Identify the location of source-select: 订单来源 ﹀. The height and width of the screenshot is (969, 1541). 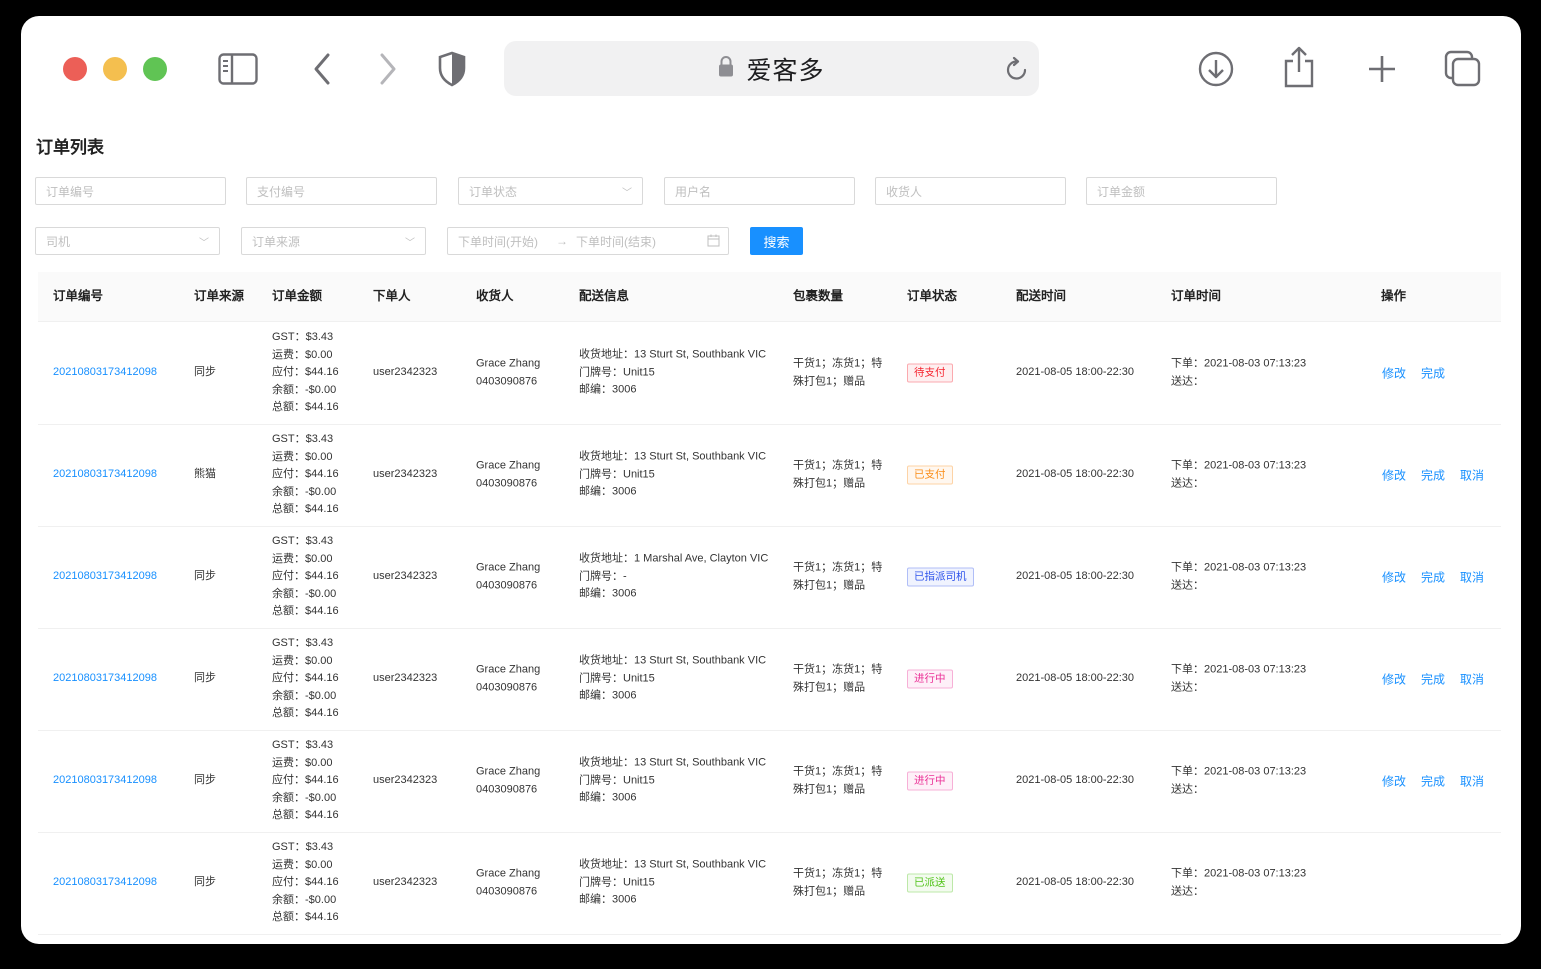
(333, 241).